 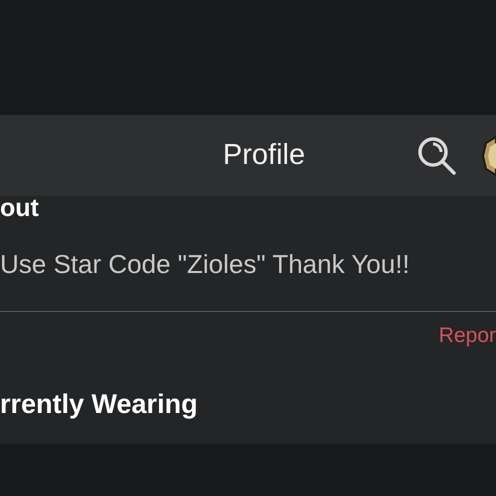 What do you see at coordinates (99, 404) in the screenshot?
I see `wearing-heading: rrently Wearing` at bounding box center [99, 404].